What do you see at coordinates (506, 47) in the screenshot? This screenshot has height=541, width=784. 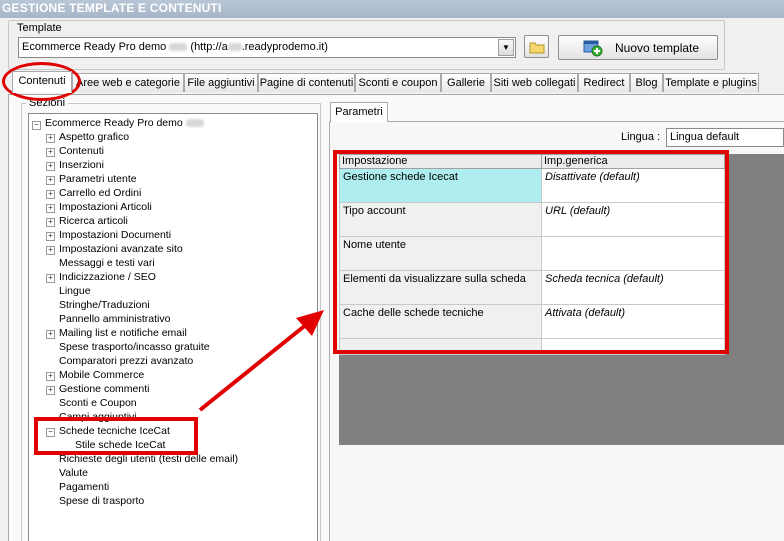 I see `chevron-down-icon: ▼` at bounding box center [506, 47].